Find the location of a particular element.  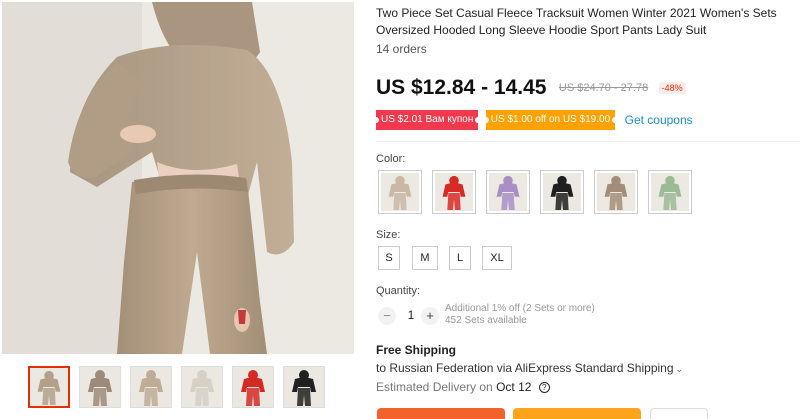

size-option-xl: XL is located at coordinates (497, 258).